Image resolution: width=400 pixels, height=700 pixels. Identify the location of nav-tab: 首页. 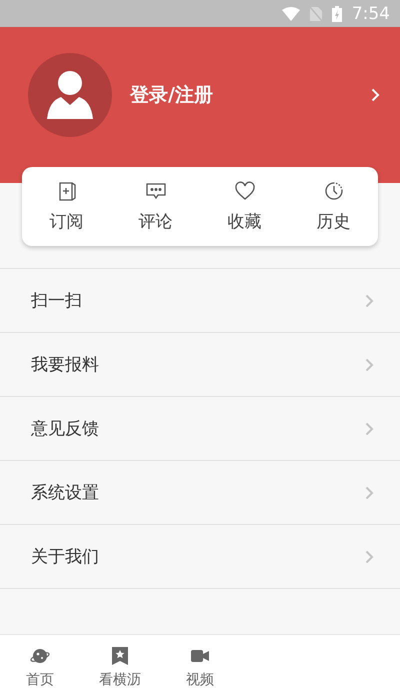
(40, 667).